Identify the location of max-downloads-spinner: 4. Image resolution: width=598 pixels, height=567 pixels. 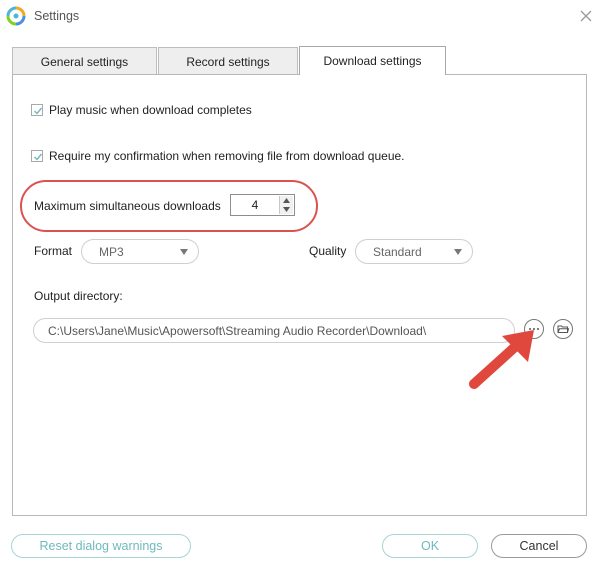
(262, 205).